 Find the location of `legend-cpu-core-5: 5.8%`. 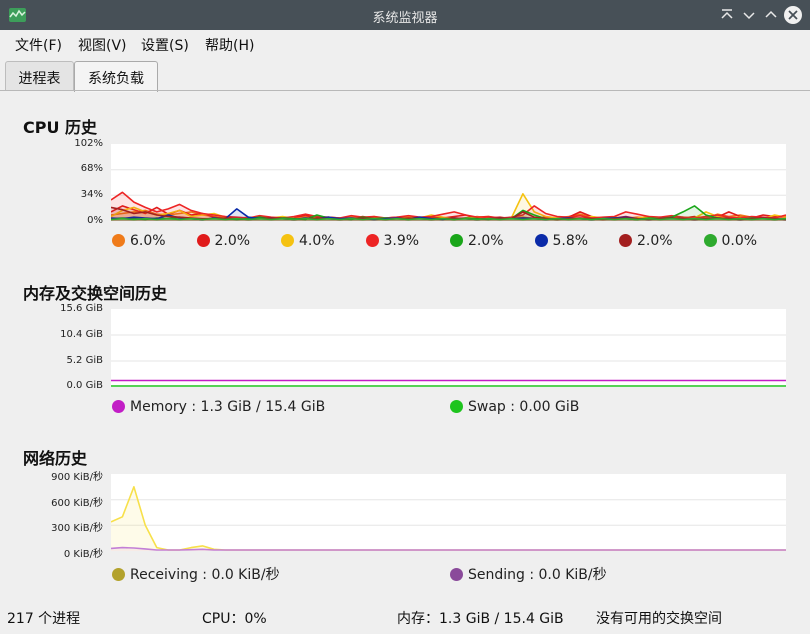

legend-cpu-core-5: 5.8% is located at coordinates (561, 241).